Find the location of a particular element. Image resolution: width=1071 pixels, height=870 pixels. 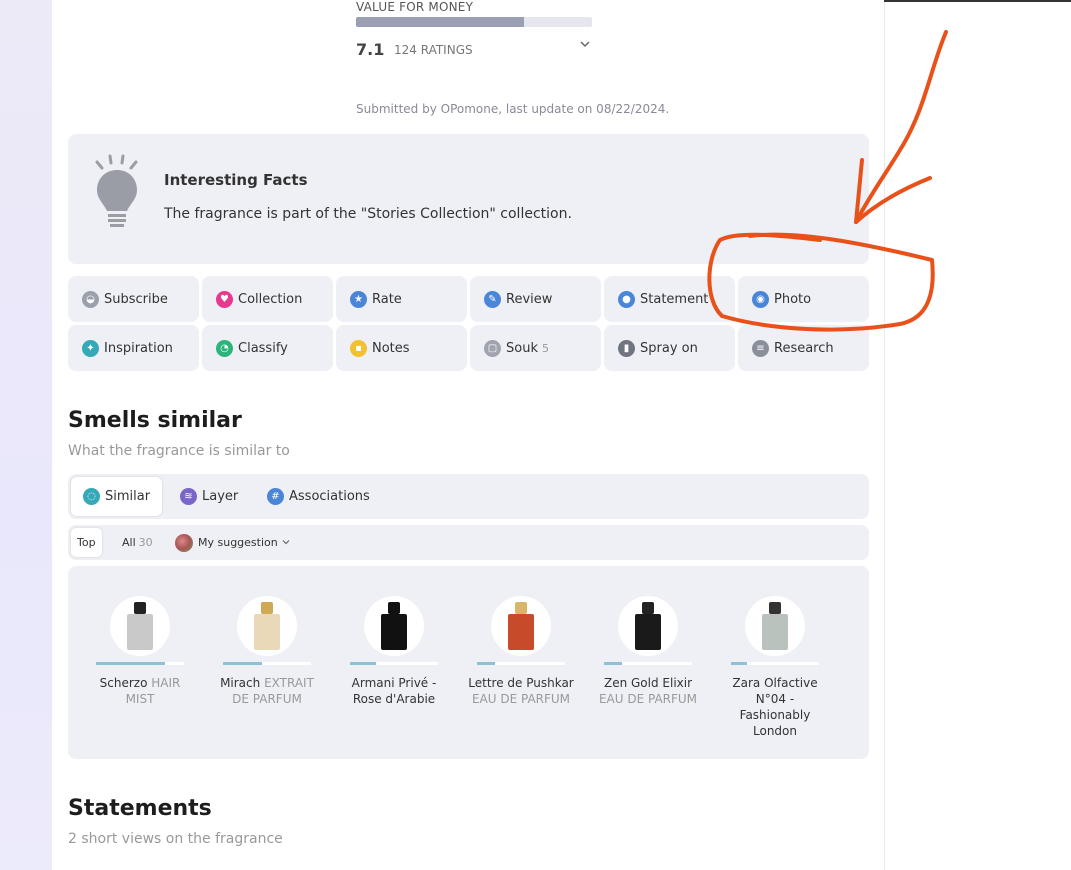

annotation-arrow-shaft is located at coordinates (901, 127).